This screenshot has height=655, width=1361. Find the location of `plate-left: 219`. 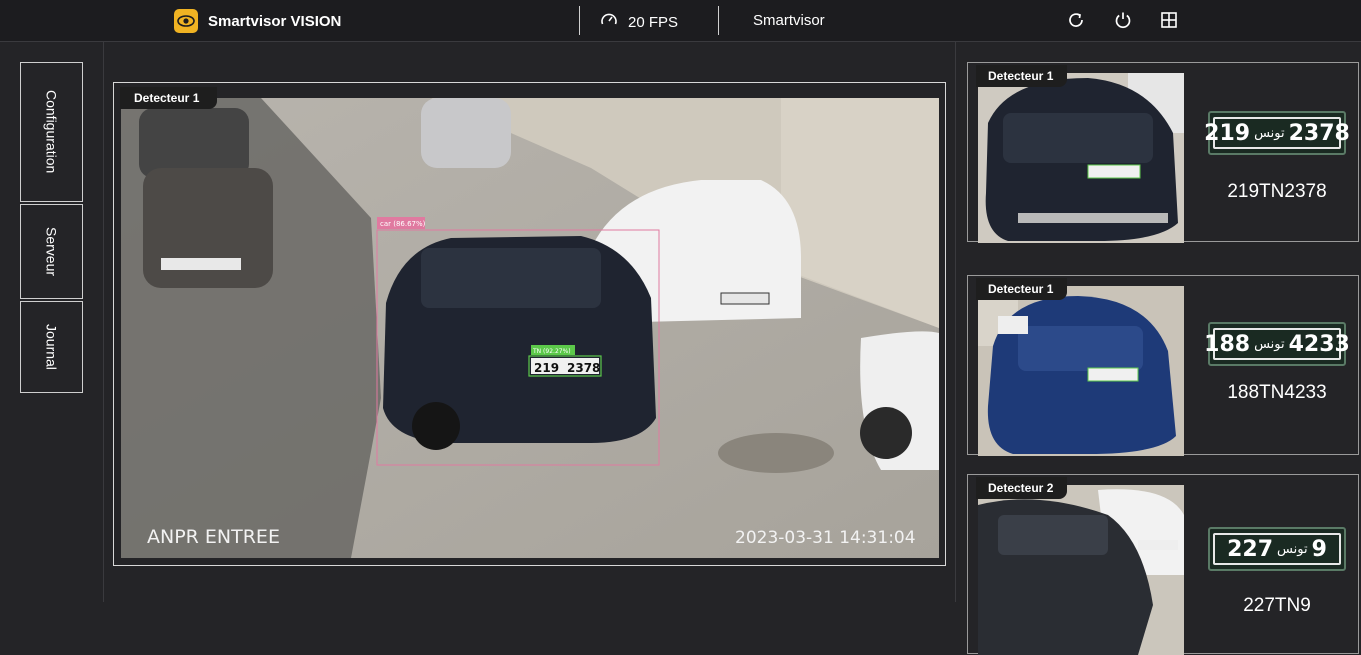

plate-left: 219 is located at coordinates (1227, 133).